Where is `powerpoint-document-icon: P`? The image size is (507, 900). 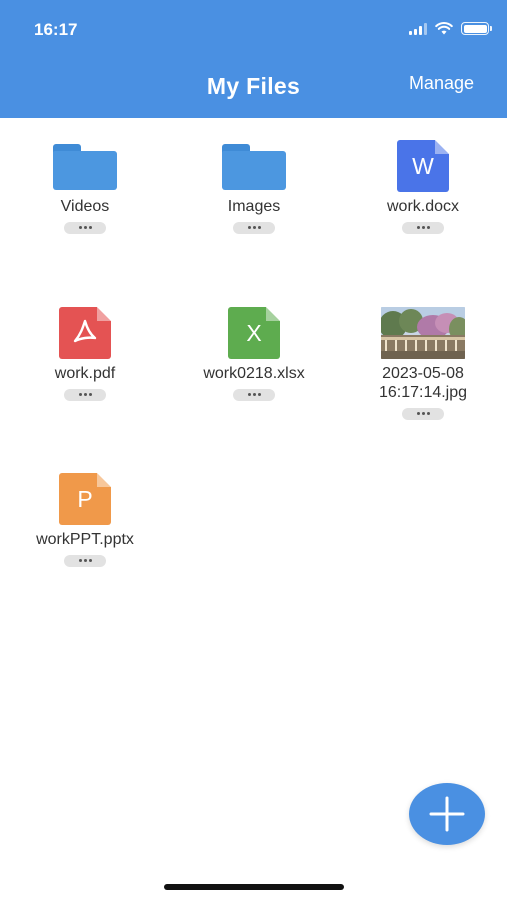
powerpoint-document-icon: P is located at coordinates (85, 499).